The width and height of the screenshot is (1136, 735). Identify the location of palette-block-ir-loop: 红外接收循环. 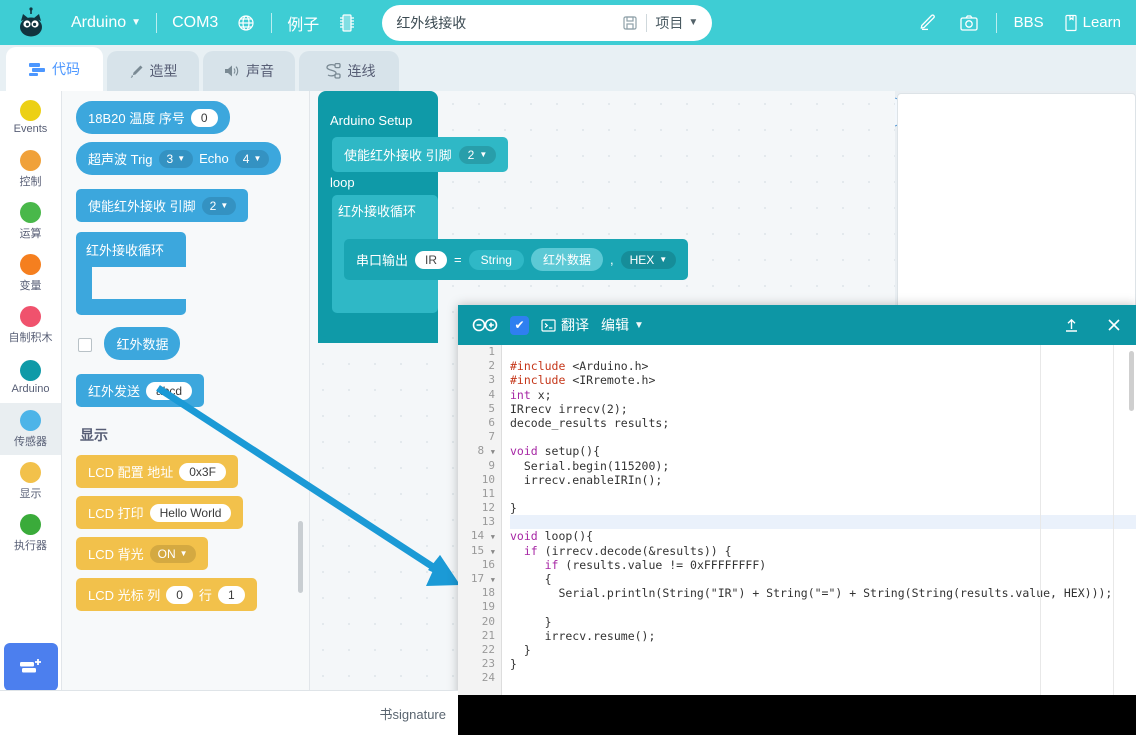
(131, 273).